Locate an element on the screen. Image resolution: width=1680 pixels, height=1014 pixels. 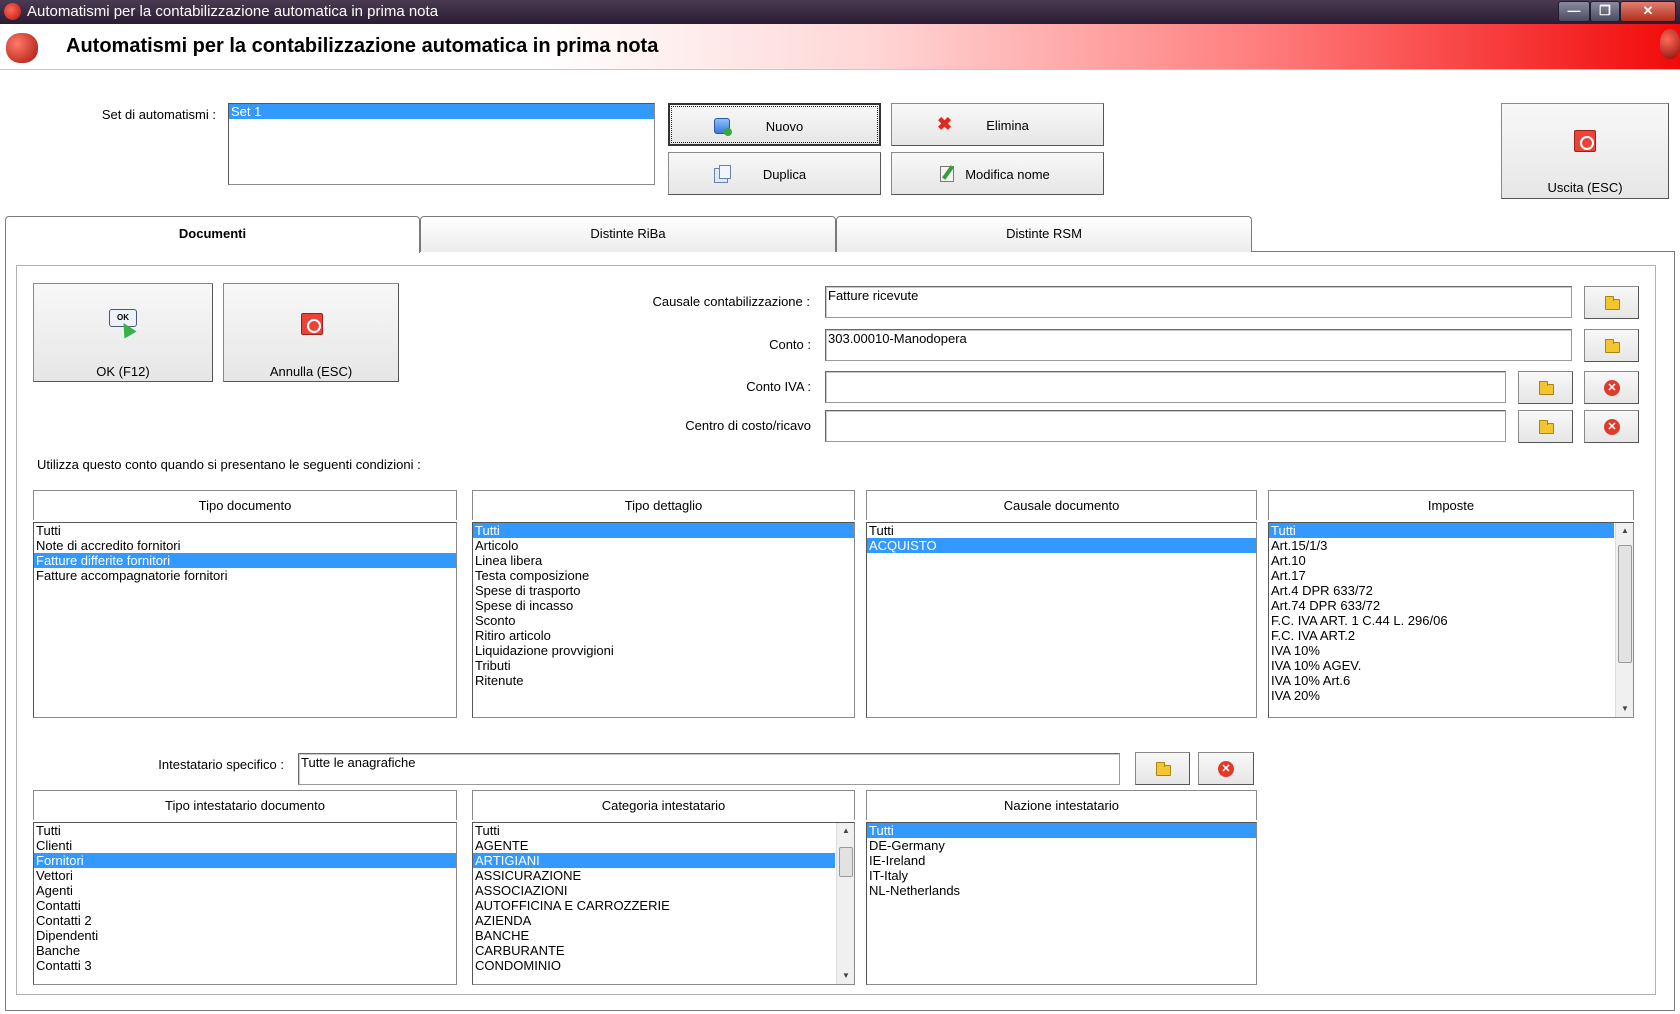
list-item: Fornitori is located at coordinates (245, 860).